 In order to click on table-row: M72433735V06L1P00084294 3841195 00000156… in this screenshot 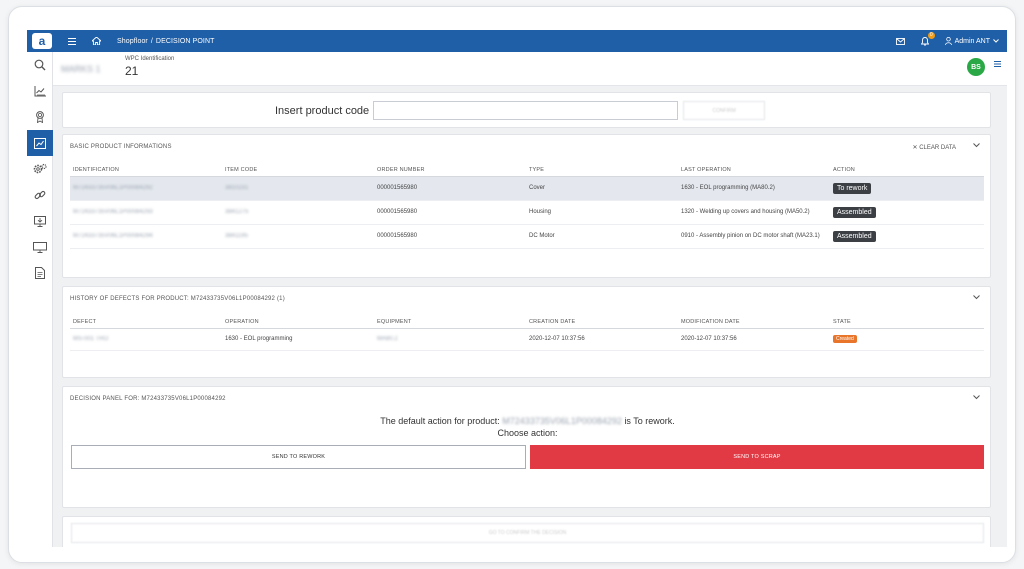, I will do `click(527, 236)`.